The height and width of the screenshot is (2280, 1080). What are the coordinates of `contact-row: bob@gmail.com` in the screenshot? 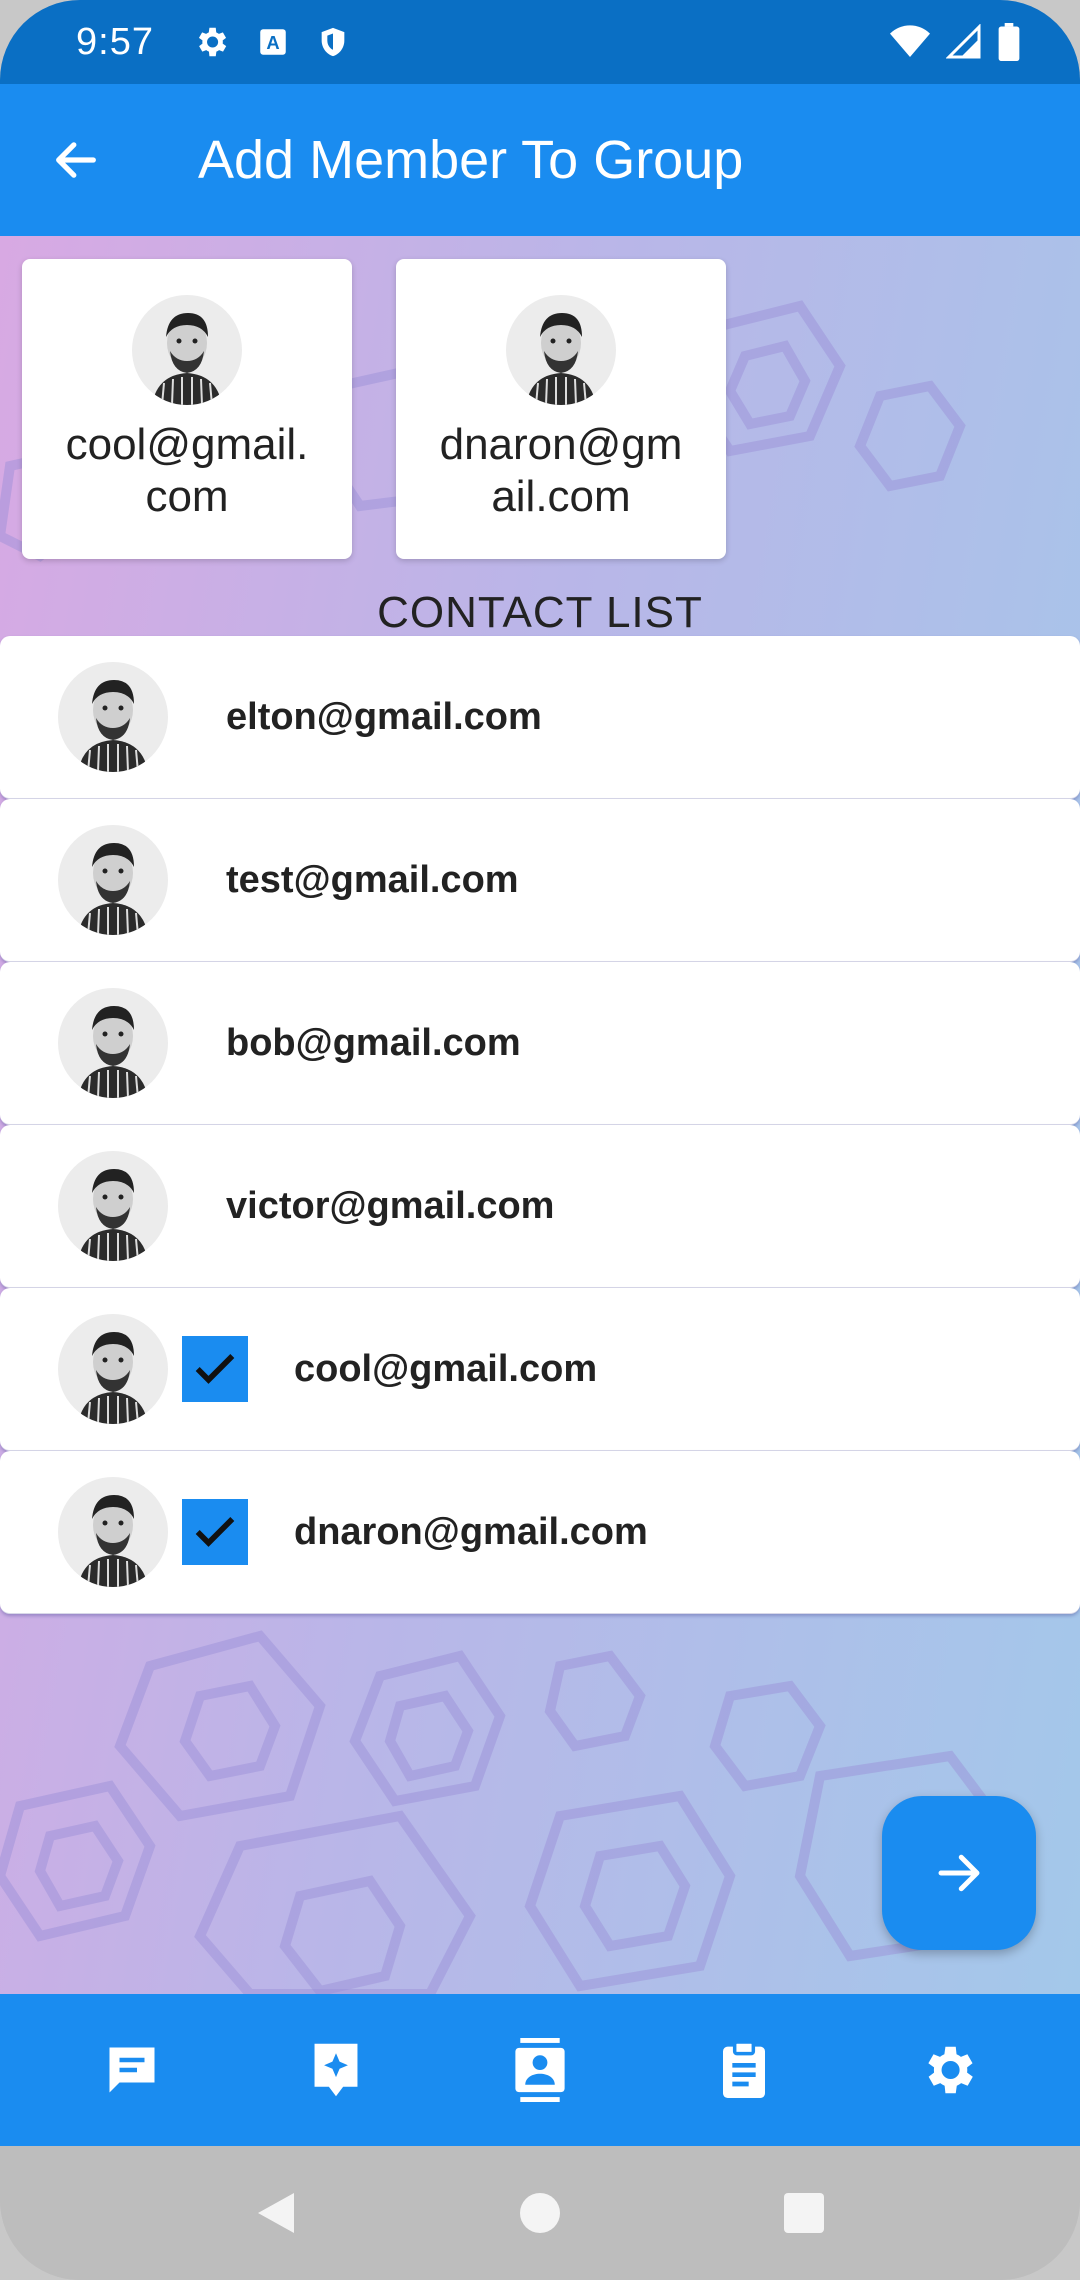 It's located at (540, 1043).